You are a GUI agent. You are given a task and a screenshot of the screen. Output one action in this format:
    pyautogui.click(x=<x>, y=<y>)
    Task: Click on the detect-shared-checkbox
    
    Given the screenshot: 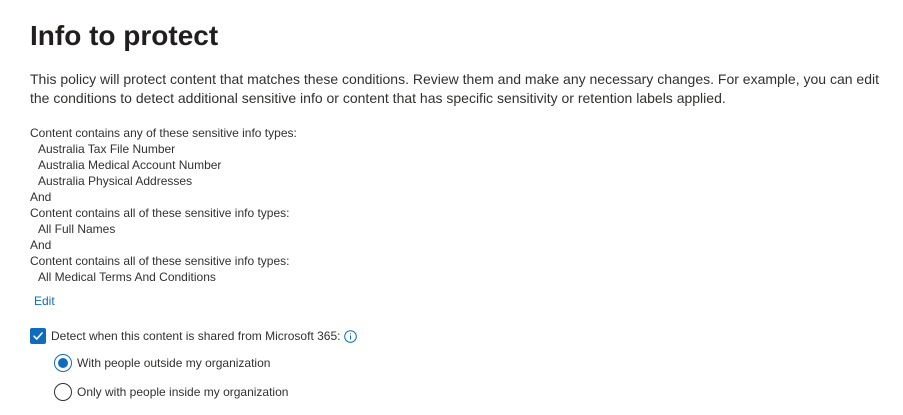 What is the action you would take?
    pyautogui.click(x=38, y=336)
    